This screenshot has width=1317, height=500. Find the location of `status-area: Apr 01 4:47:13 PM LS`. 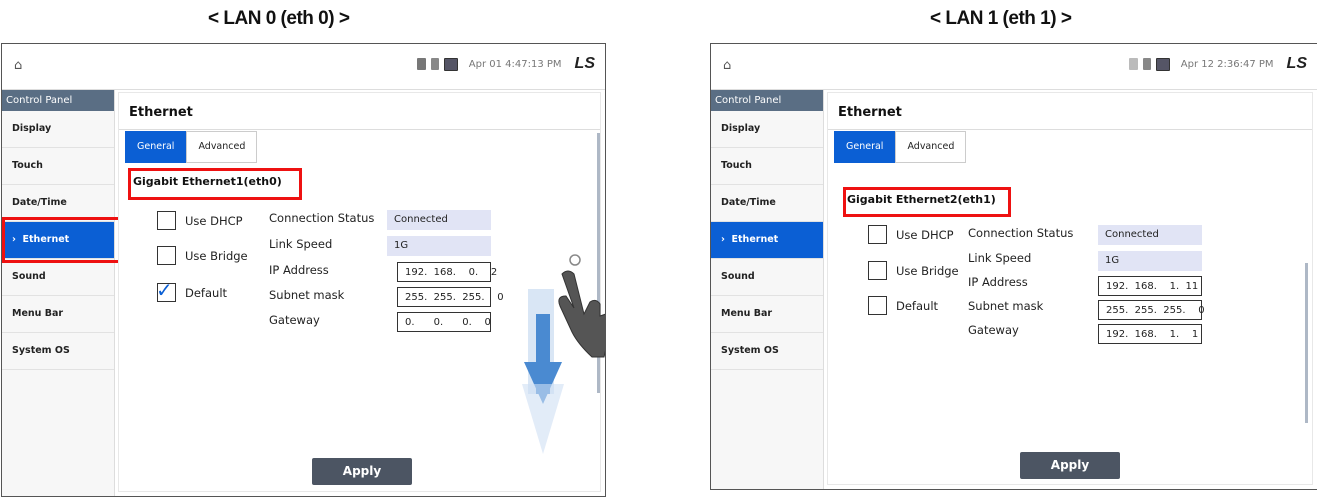

status-area: Apr 01 4:47:13 PM LS is located at coordinates (505, 64).